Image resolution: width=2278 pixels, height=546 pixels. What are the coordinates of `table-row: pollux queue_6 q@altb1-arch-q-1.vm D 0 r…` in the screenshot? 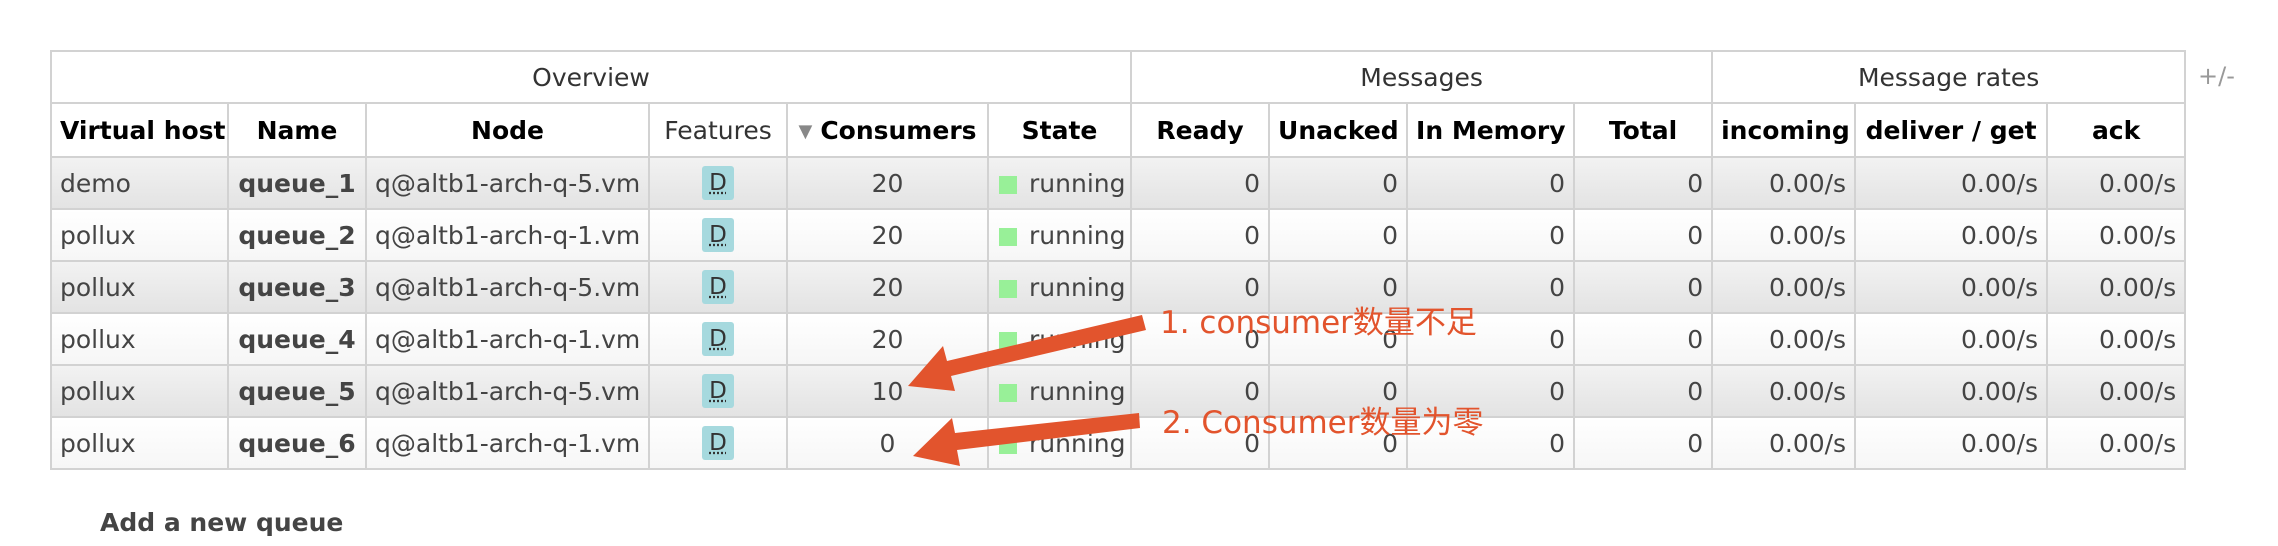 It's located at (1118, 443).